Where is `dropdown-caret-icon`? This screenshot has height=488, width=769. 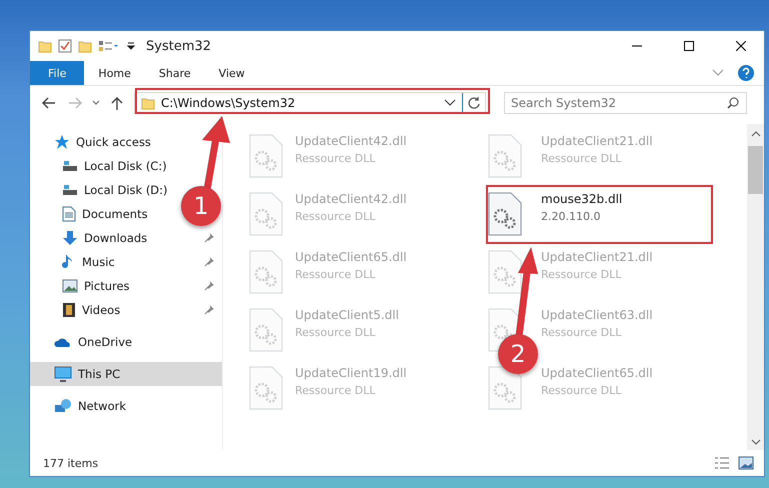
dropdown-caret-icon is located at coordinates (131, 46).